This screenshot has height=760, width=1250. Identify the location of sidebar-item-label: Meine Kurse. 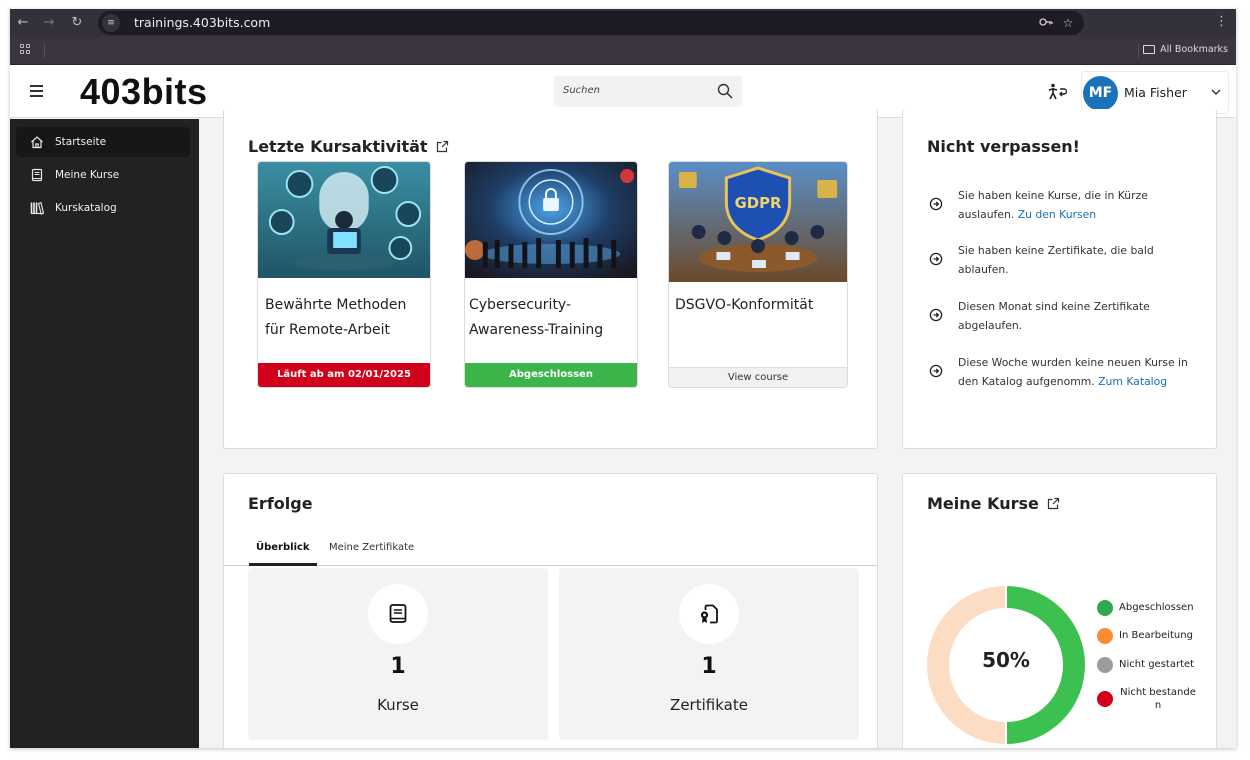
(87, 175).